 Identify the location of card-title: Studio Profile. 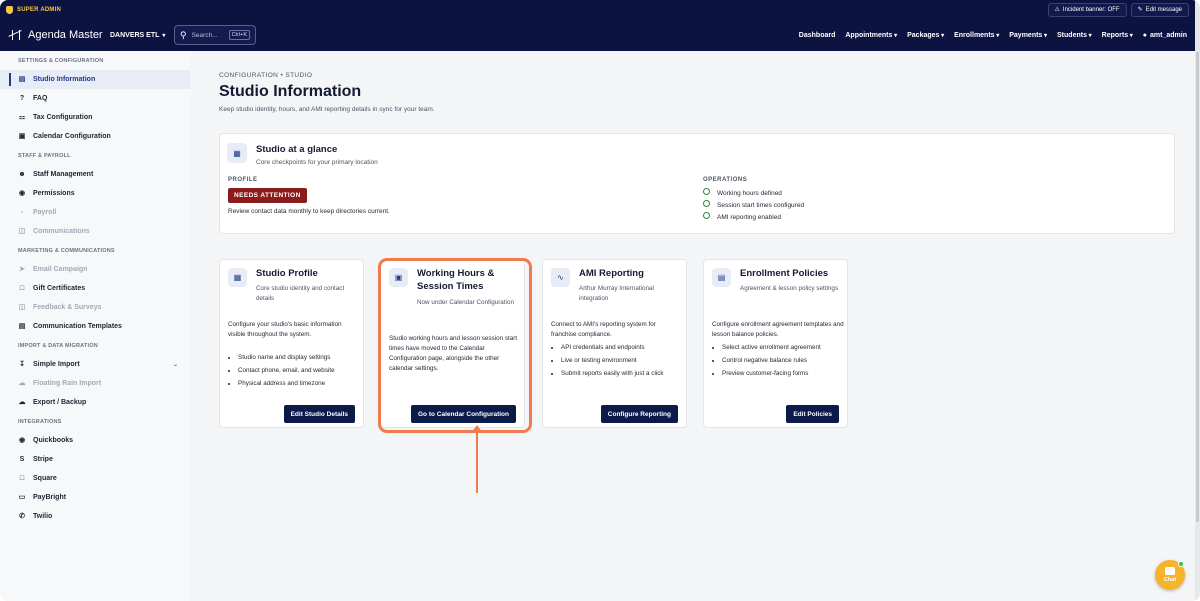
(287, 273).